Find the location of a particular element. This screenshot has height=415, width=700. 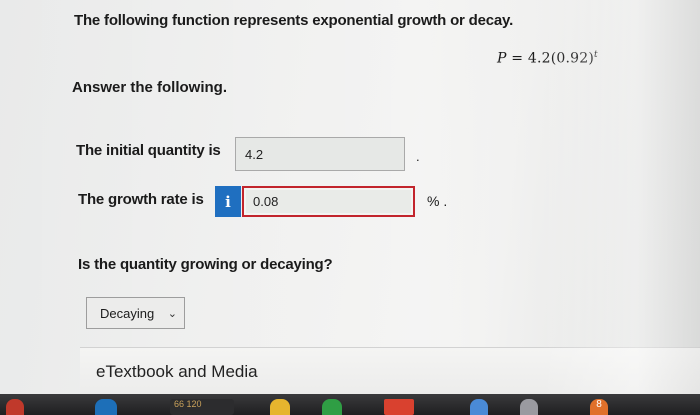

growth-rate-value: 0.08 is located at coordinates (266, 201).